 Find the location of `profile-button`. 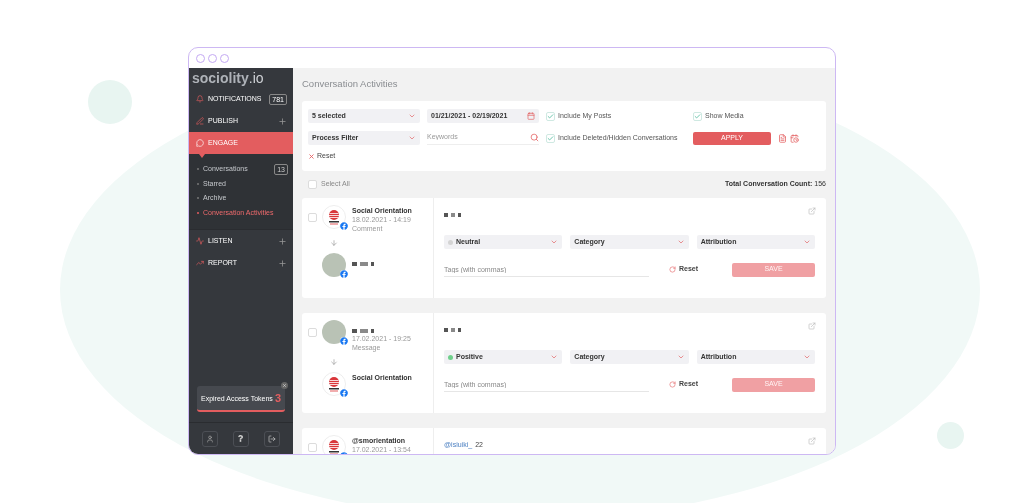

profile-button is located at coordinates (210, 438).